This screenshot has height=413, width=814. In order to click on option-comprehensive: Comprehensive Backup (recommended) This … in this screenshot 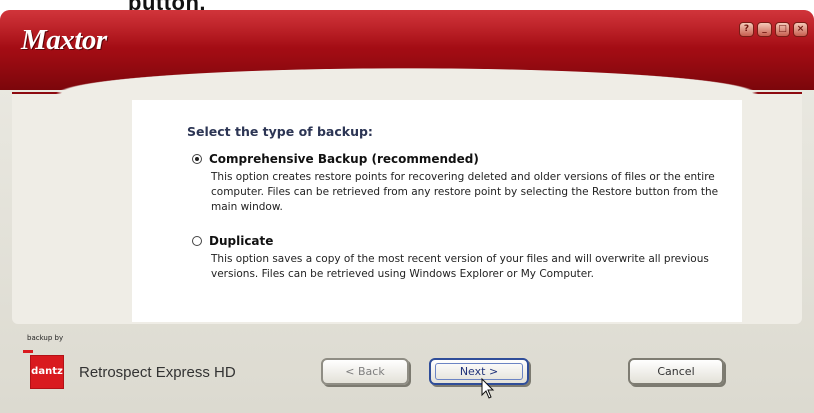, I will do `click(456, 183)`.